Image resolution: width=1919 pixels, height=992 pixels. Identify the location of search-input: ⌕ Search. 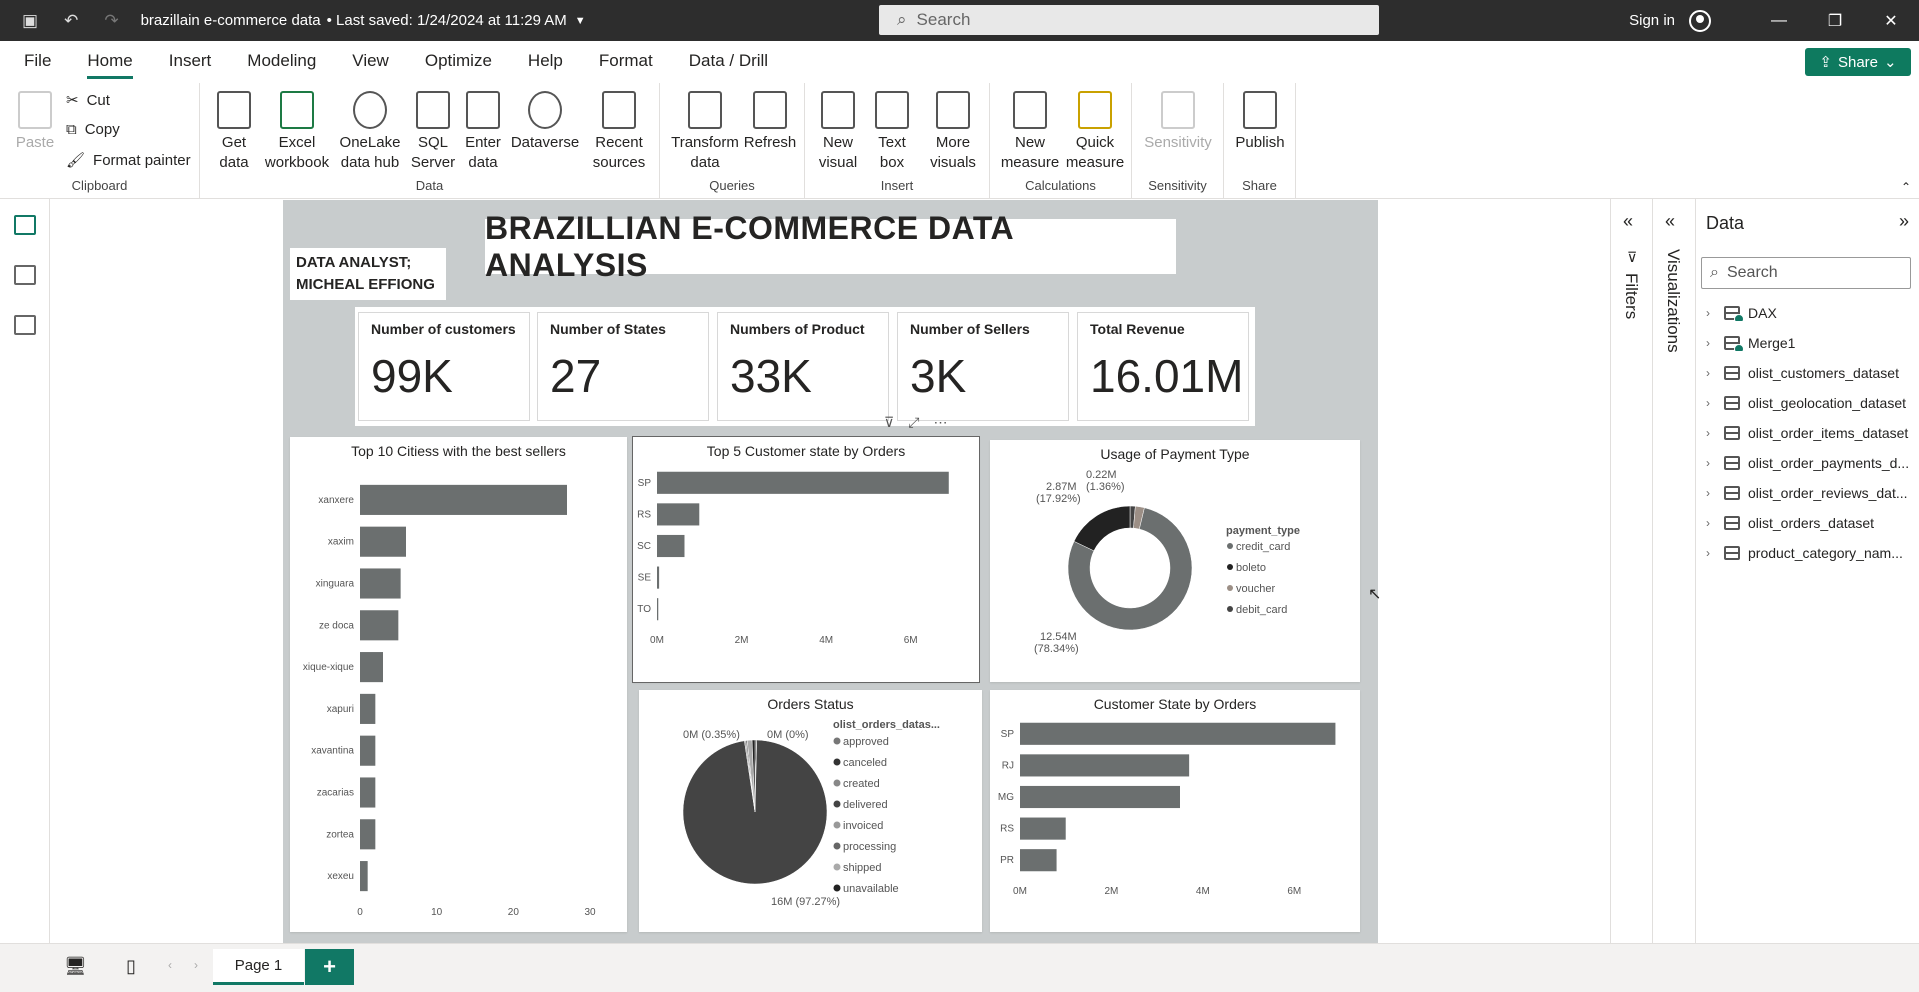
(1129, 20).